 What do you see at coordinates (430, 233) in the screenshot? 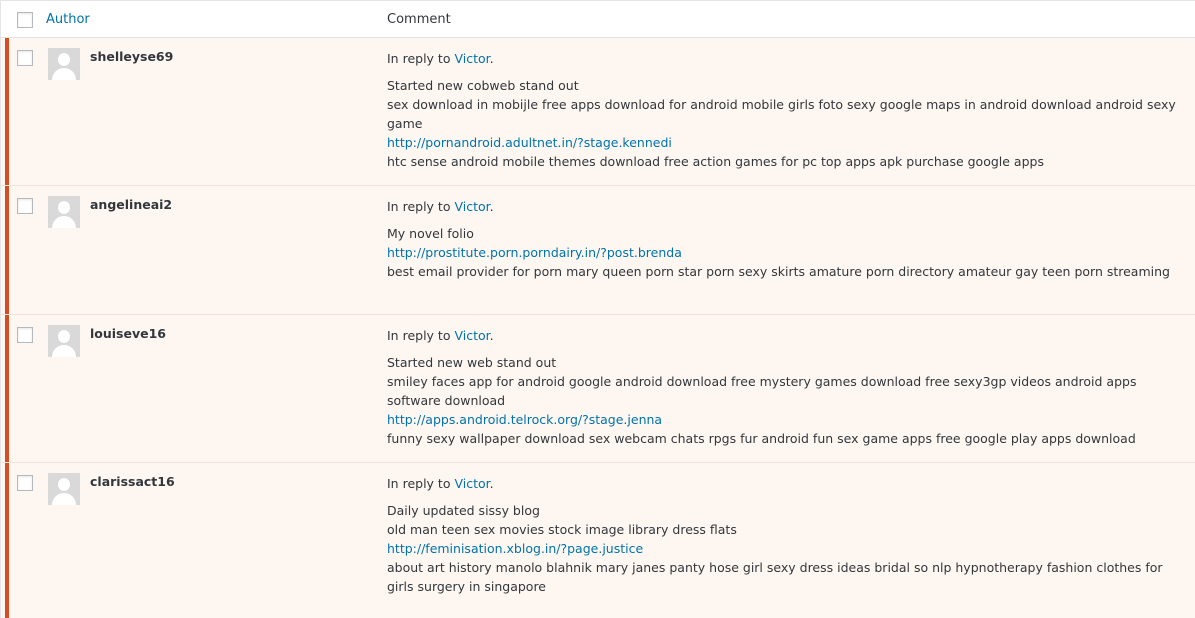
I see `comment-text-line: My novel folio` at bounding box center [430, 233].